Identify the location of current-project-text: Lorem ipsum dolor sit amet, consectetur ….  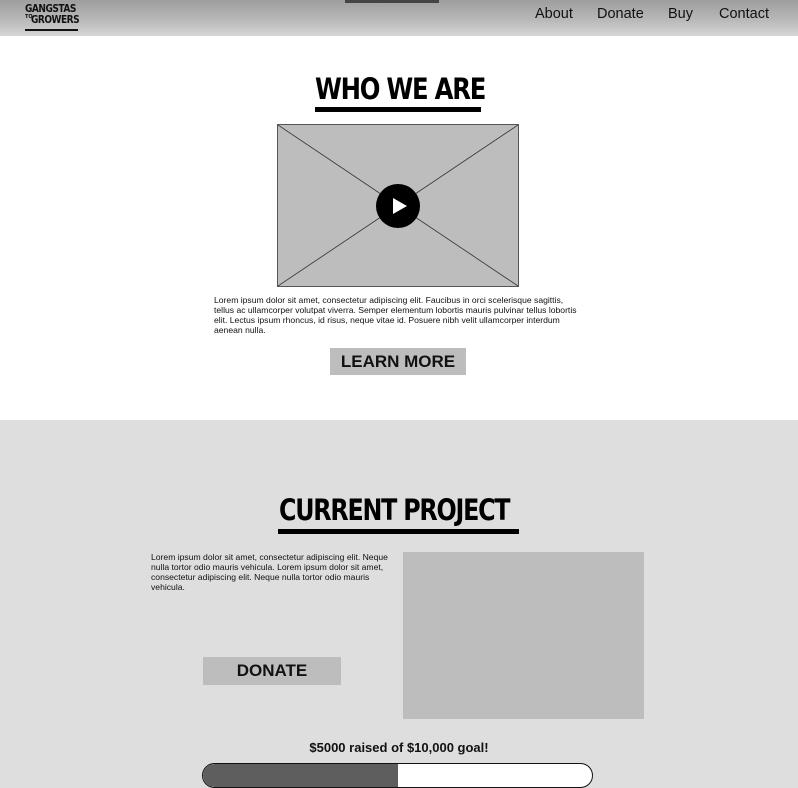
(269, 572).